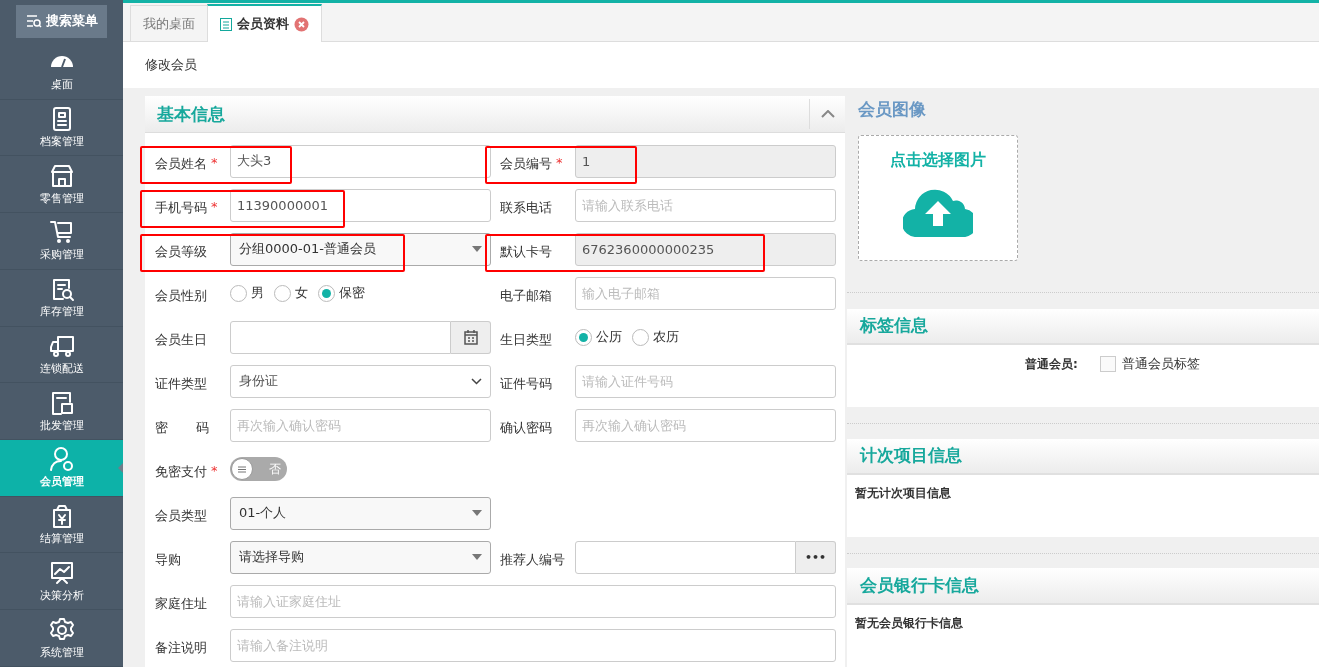 The height and width of the screenshot is (667, 1319). I want to click on input-field: 6762360000000235, so click(705, 249).